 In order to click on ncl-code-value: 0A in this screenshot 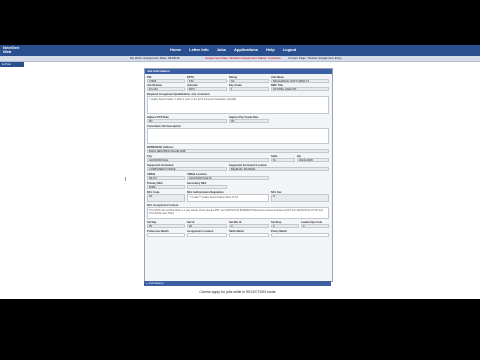, I will do `click(166, 198)`.